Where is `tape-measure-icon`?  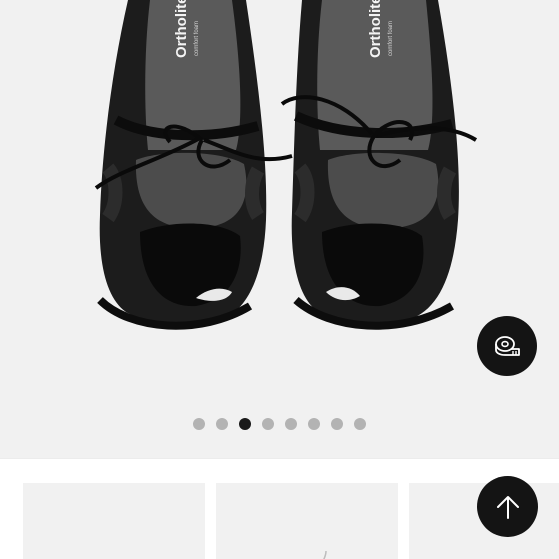
tape-measure-icon is located at coordinates (507, 346).